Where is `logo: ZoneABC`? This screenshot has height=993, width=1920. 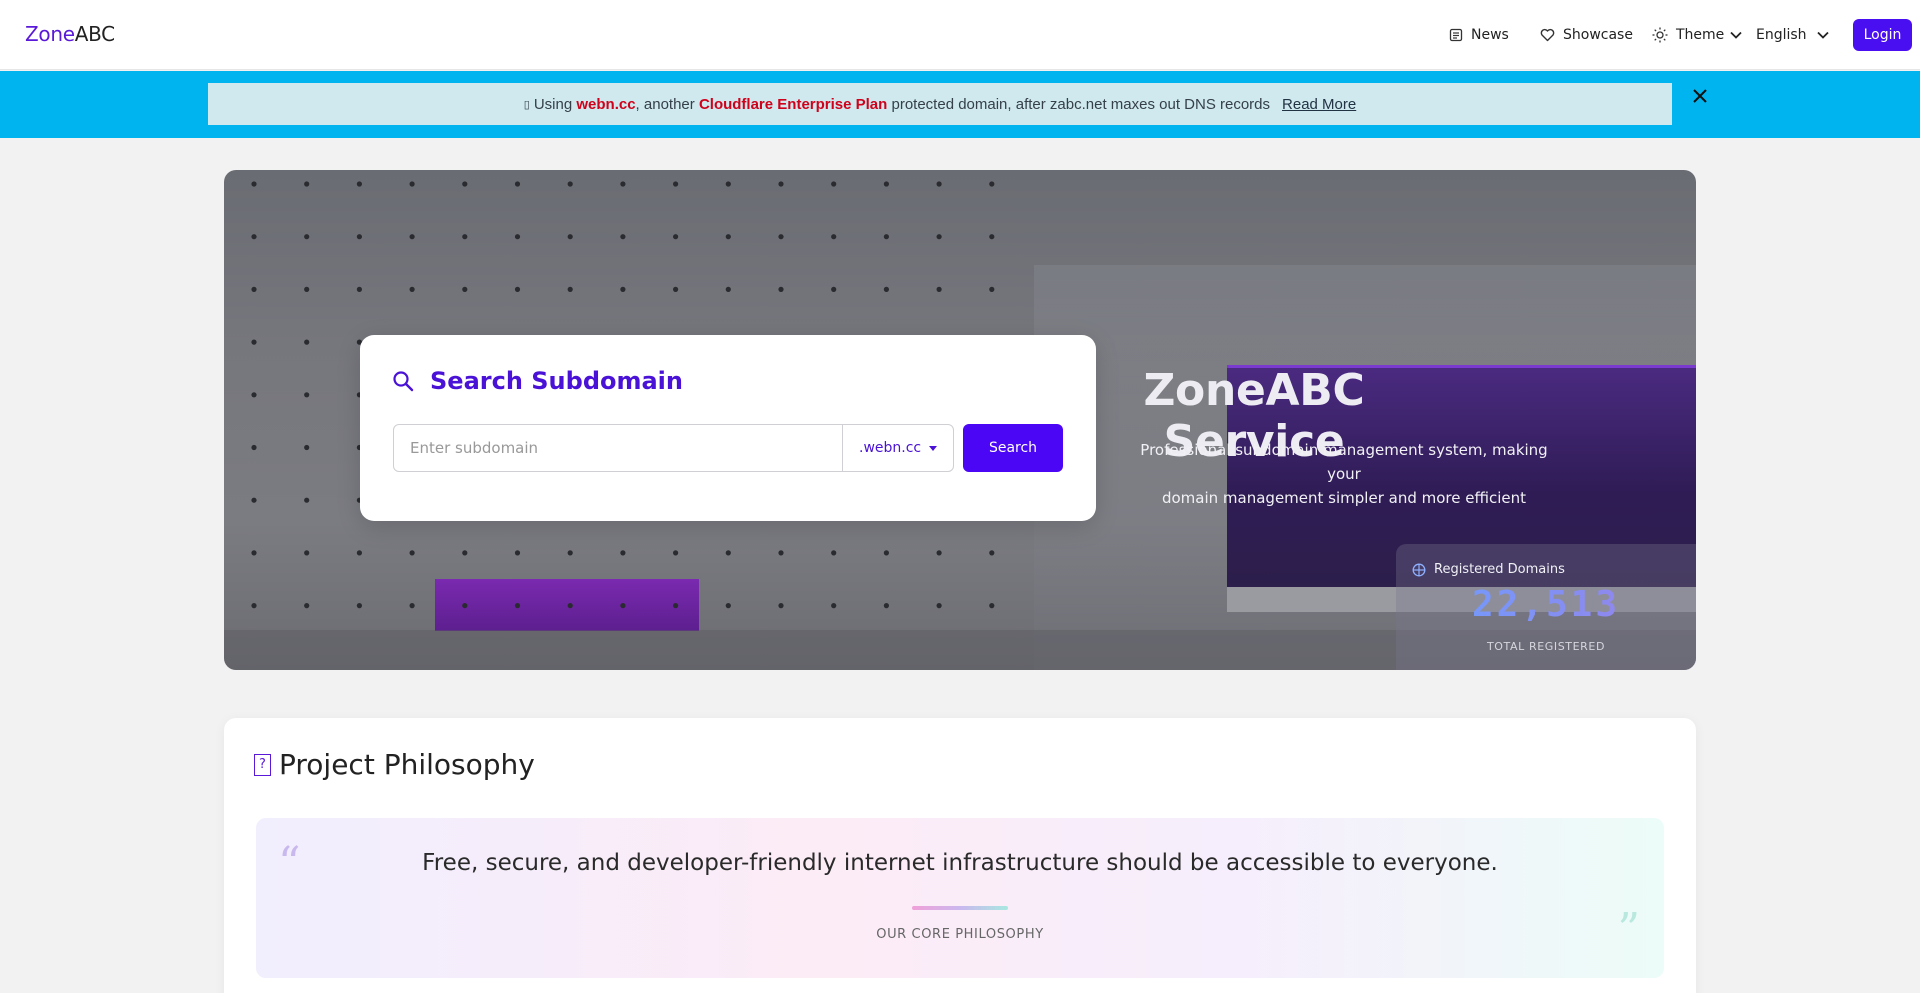 logo: ZoneABC is located at coordinates (70, 34).